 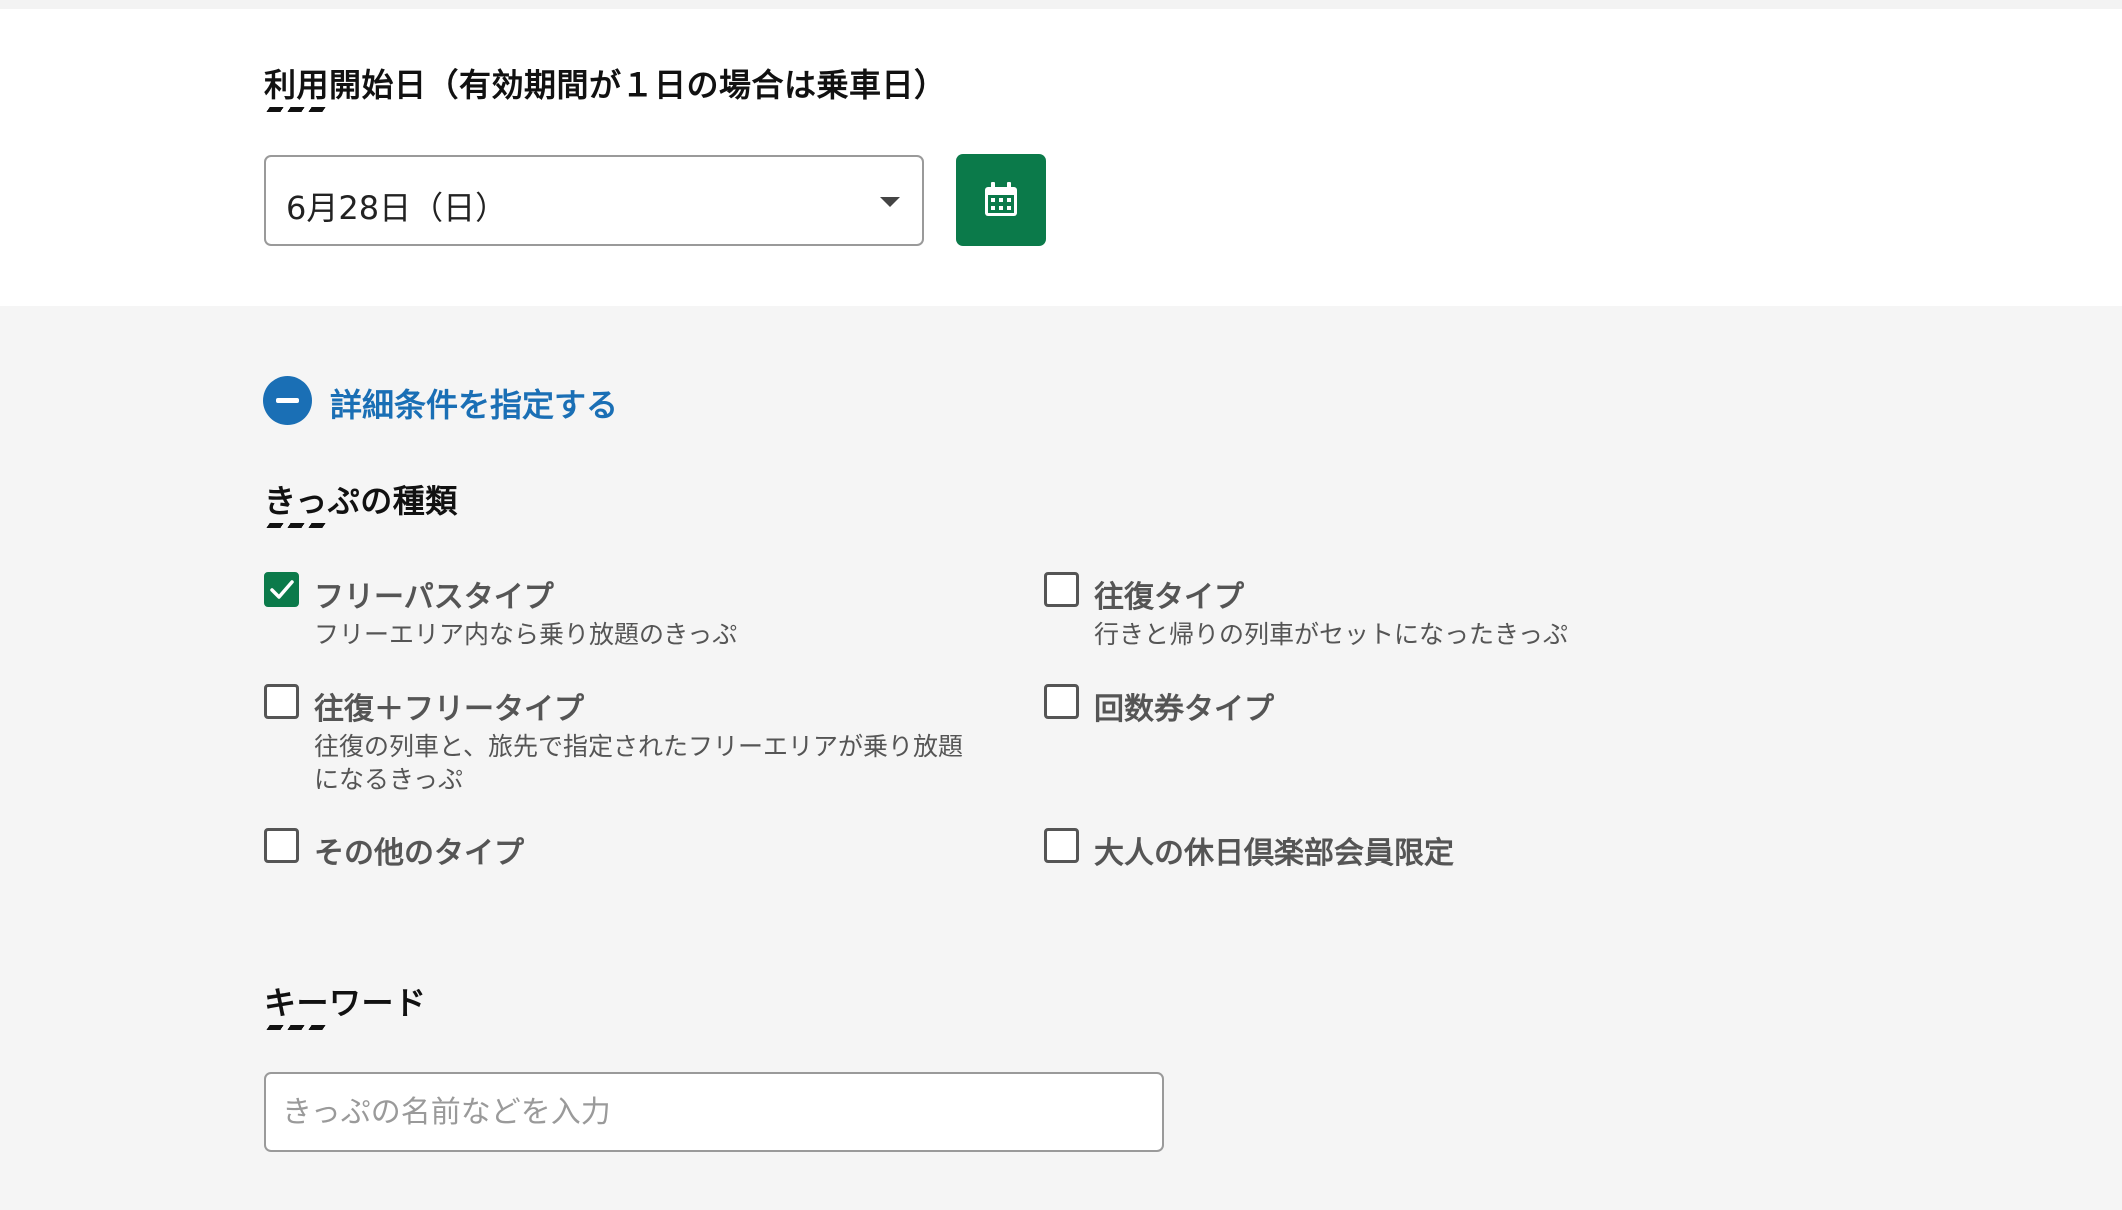 What do you see at coordinates (1274, 850) in the screenshot?
I see `checkbox-label: 大人の休日倶楽部会員限定` at bounding box center [1274, 850].